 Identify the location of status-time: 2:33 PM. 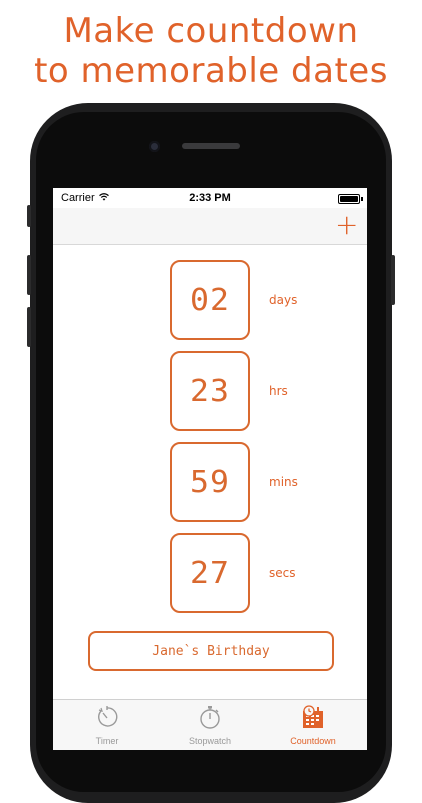
(210, 198).